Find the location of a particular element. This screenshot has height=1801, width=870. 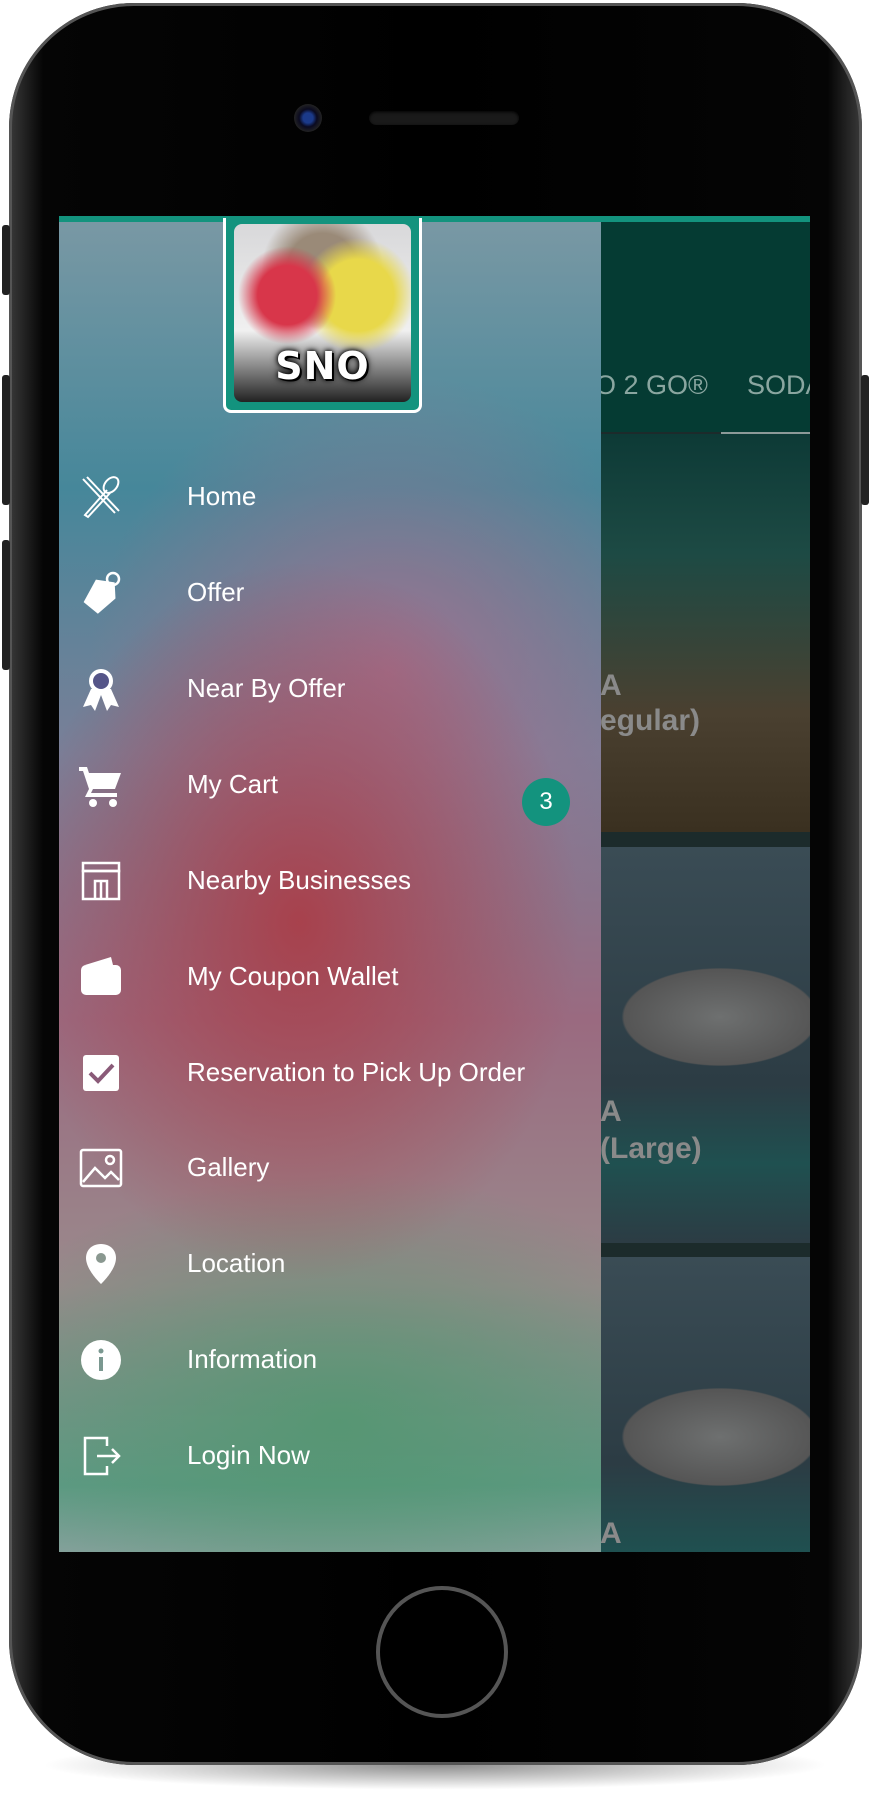

tab-2go: O 2 GO® is located at coordinates (651, 385).